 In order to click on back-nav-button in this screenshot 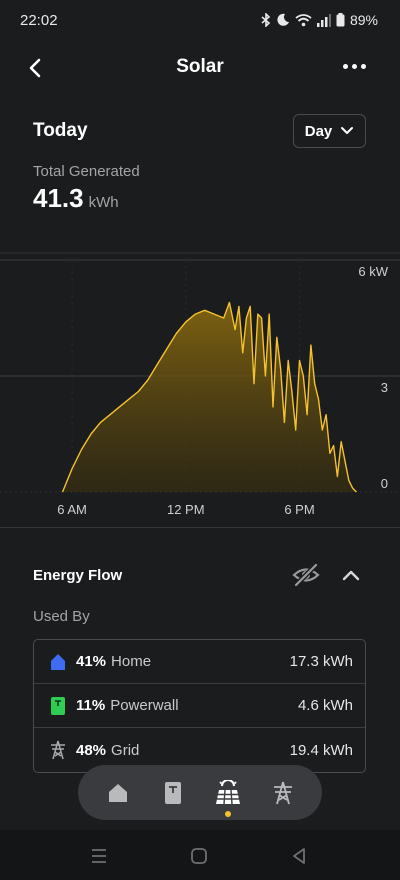, I will do `click(299, 856)`.